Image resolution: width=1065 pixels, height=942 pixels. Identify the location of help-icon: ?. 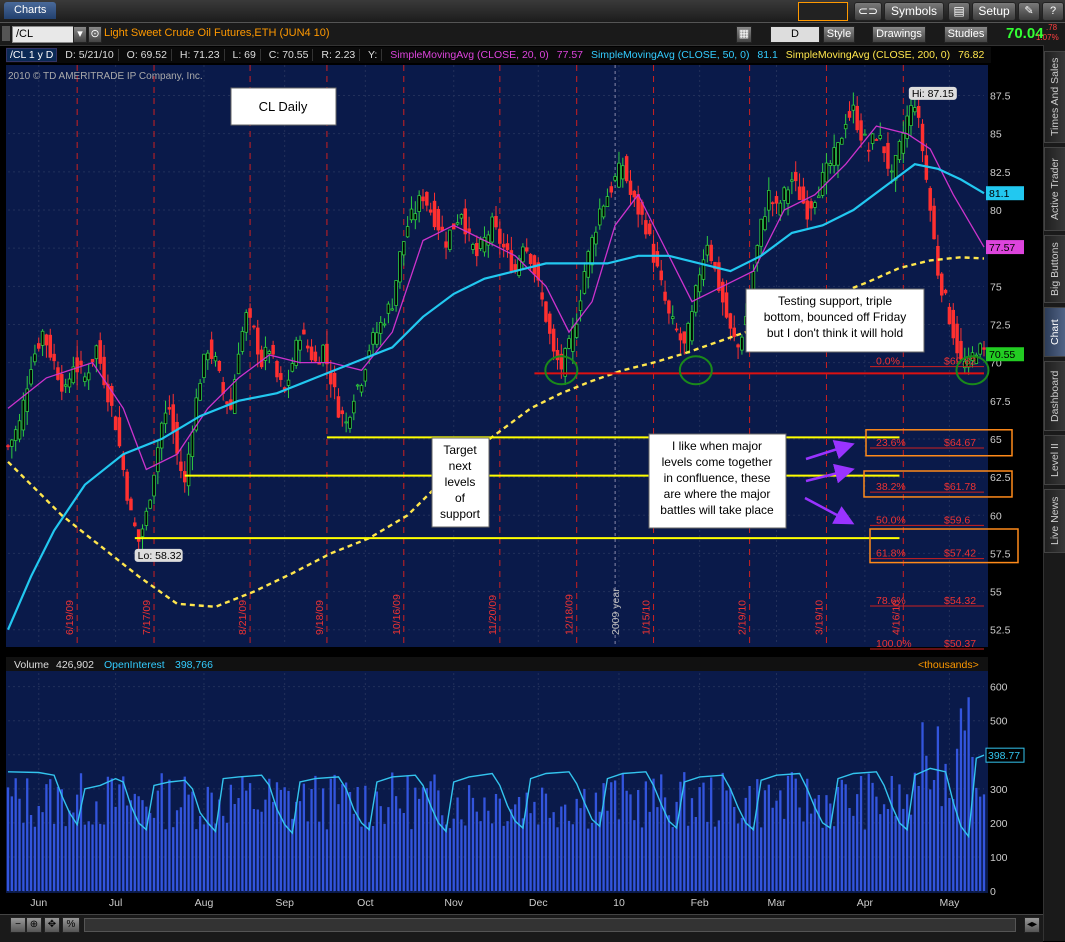
(1053, 11).